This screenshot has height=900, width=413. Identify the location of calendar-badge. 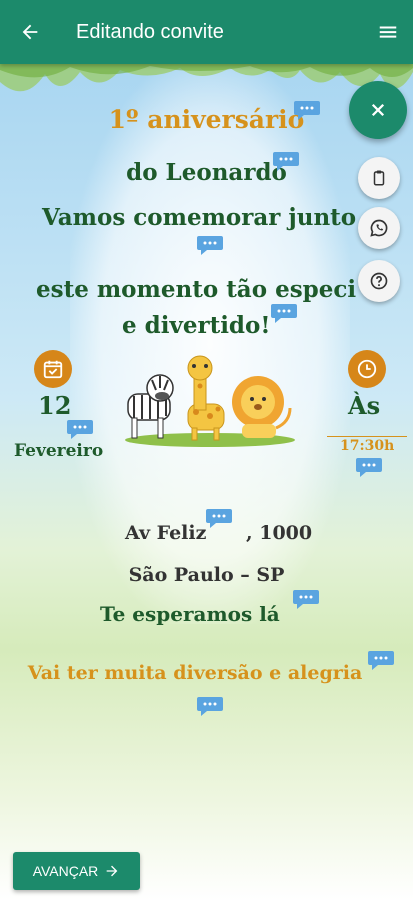
(53, 369).